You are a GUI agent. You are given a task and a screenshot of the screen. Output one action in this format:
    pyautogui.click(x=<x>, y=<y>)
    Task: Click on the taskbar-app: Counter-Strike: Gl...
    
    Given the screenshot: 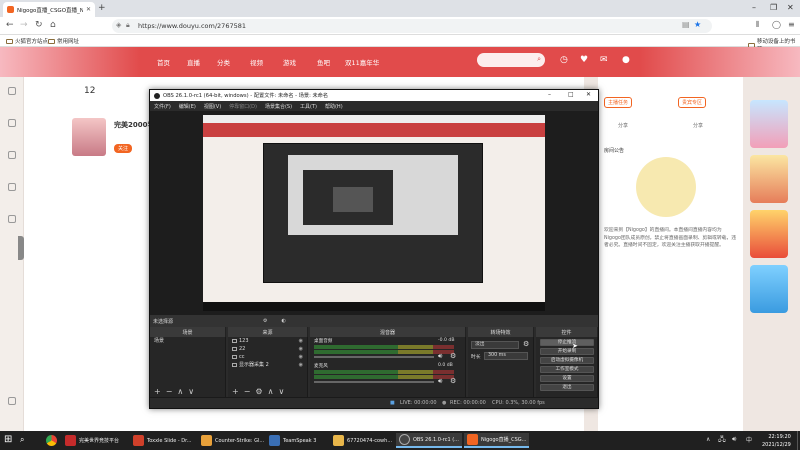 What is the action you would take?
    pyautogui.click(x=232, y=440)
    